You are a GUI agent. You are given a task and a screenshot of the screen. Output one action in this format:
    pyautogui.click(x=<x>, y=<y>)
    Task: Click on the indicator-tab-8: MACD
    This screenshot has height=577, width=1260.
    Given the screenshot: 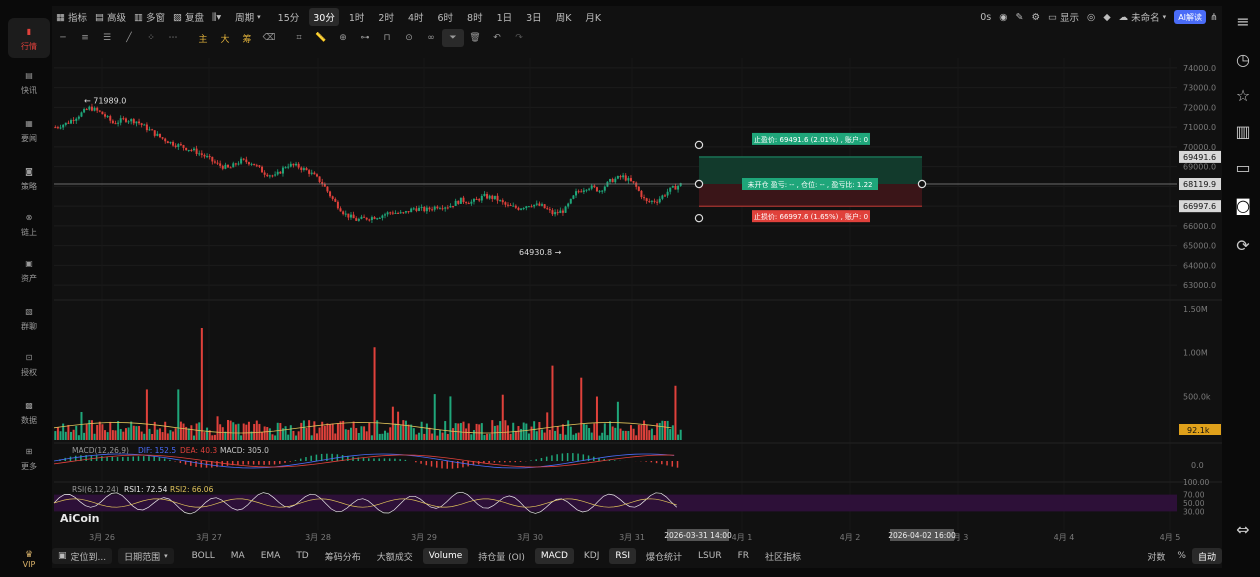 What is the action you would take?
    pyautogui.click(x=554, y=556)
    